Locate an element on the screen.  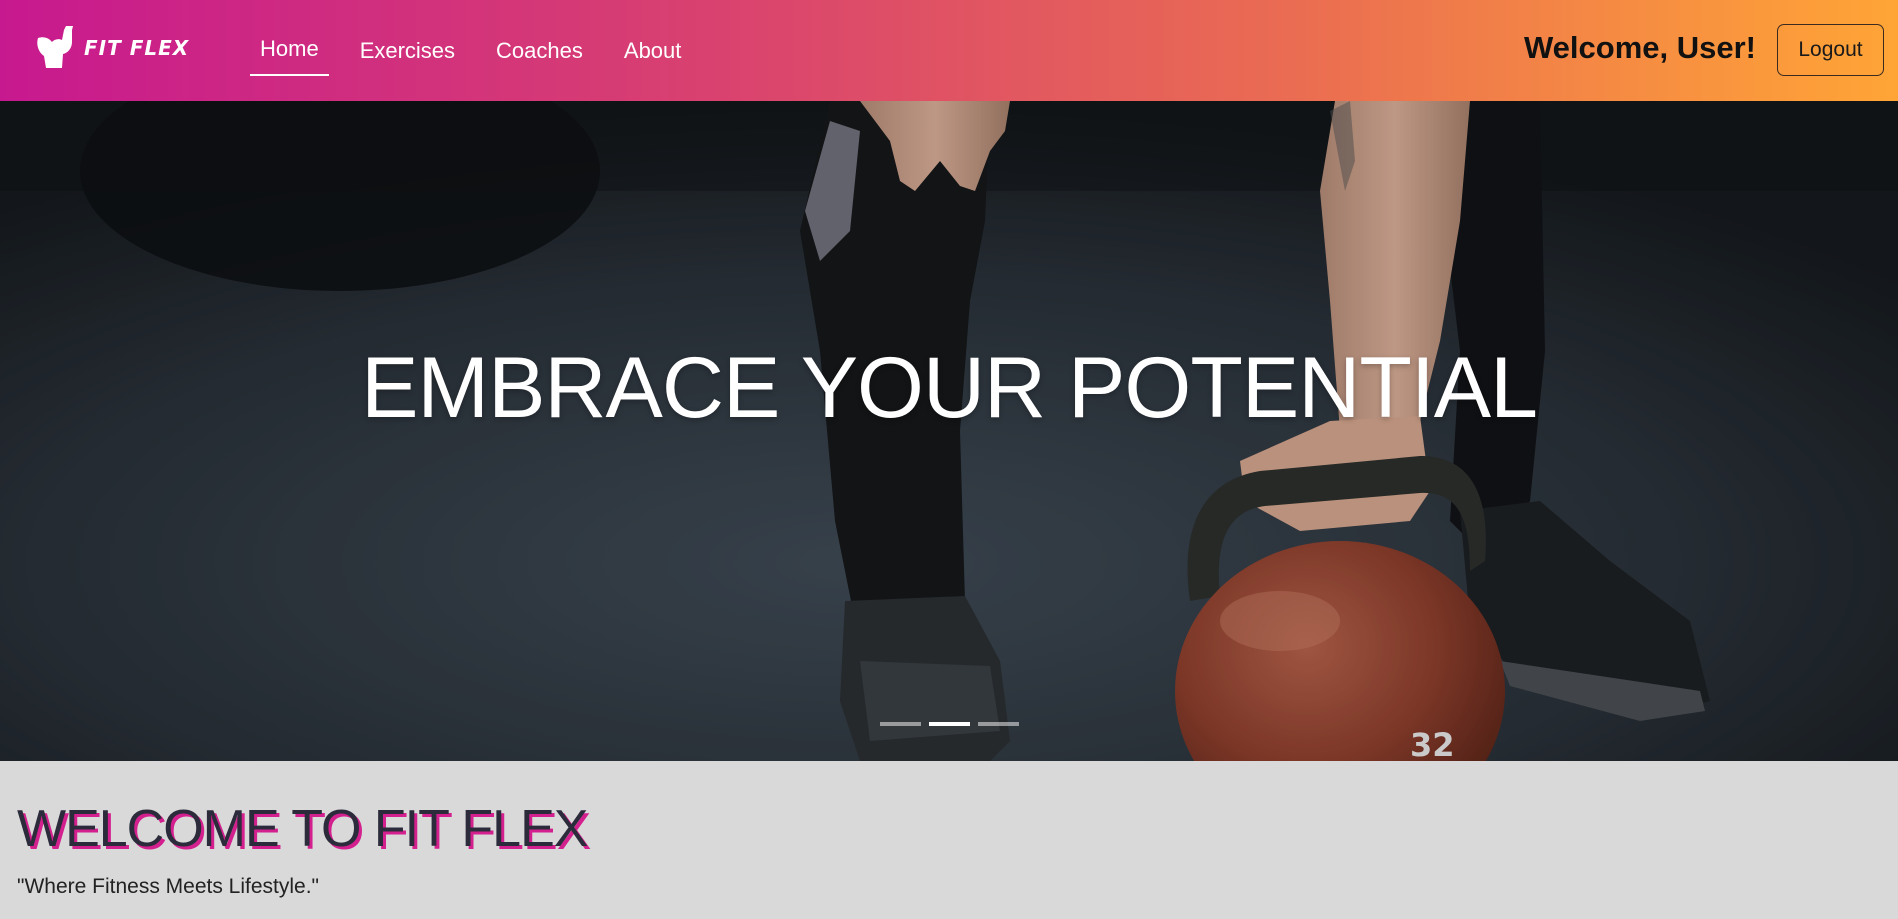
carousel-indicators is located at coordinates (949, 724).